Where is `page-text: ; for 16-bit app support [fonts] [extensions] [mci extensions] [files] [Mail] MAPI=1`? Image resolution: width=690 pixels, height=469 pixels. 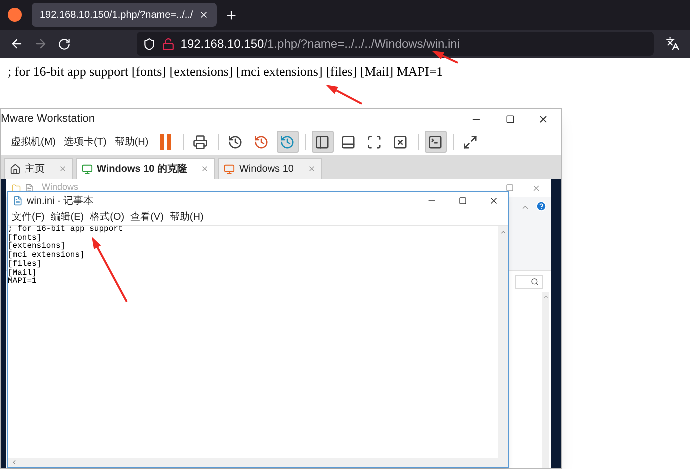 page-text: ; for 16-bit app support [fonts] [extensions] [mci extensions] [files] [Mail] MAPI=1 is located at coordinates (226, 72).